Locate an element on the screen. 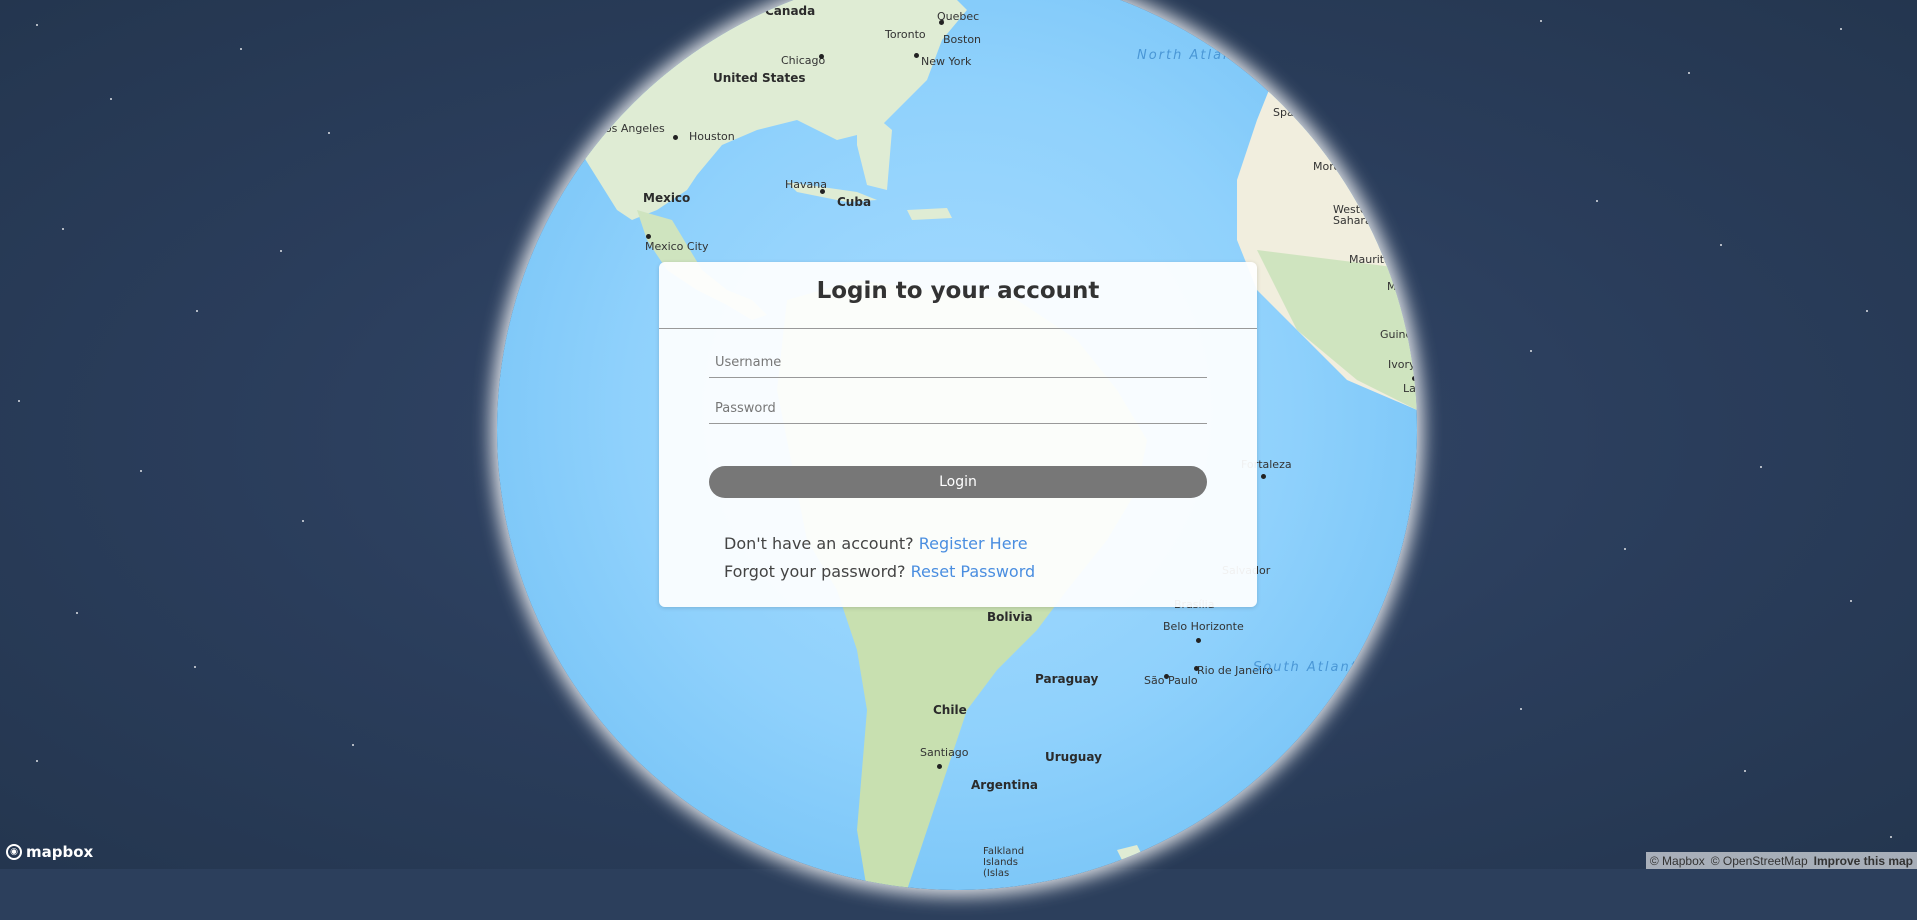 This screenshot has width=1917, height=920. label-ivory-coast: Ivory Coast is located at coordinates (1402, 364).